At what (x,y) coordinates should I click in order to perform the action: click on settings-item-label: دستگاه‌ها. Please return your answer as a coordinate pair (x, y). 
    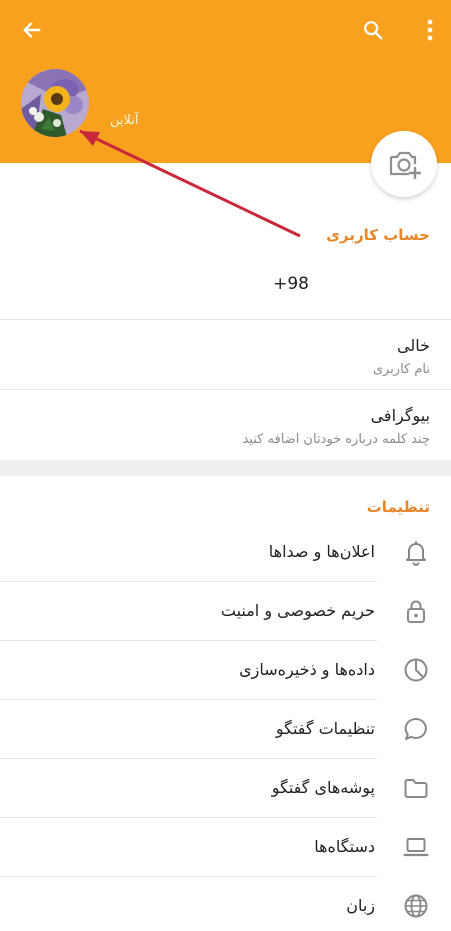
    Looking at the image, I should click on (344, 846).